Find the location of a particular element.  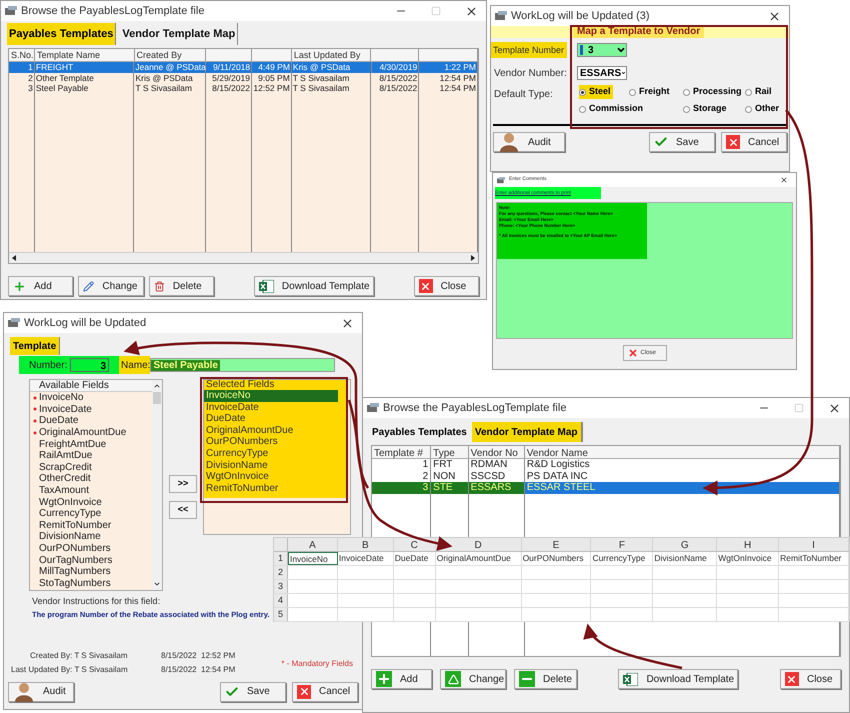

list-item: StoTagNumbers is located at coordinates (90, 584).